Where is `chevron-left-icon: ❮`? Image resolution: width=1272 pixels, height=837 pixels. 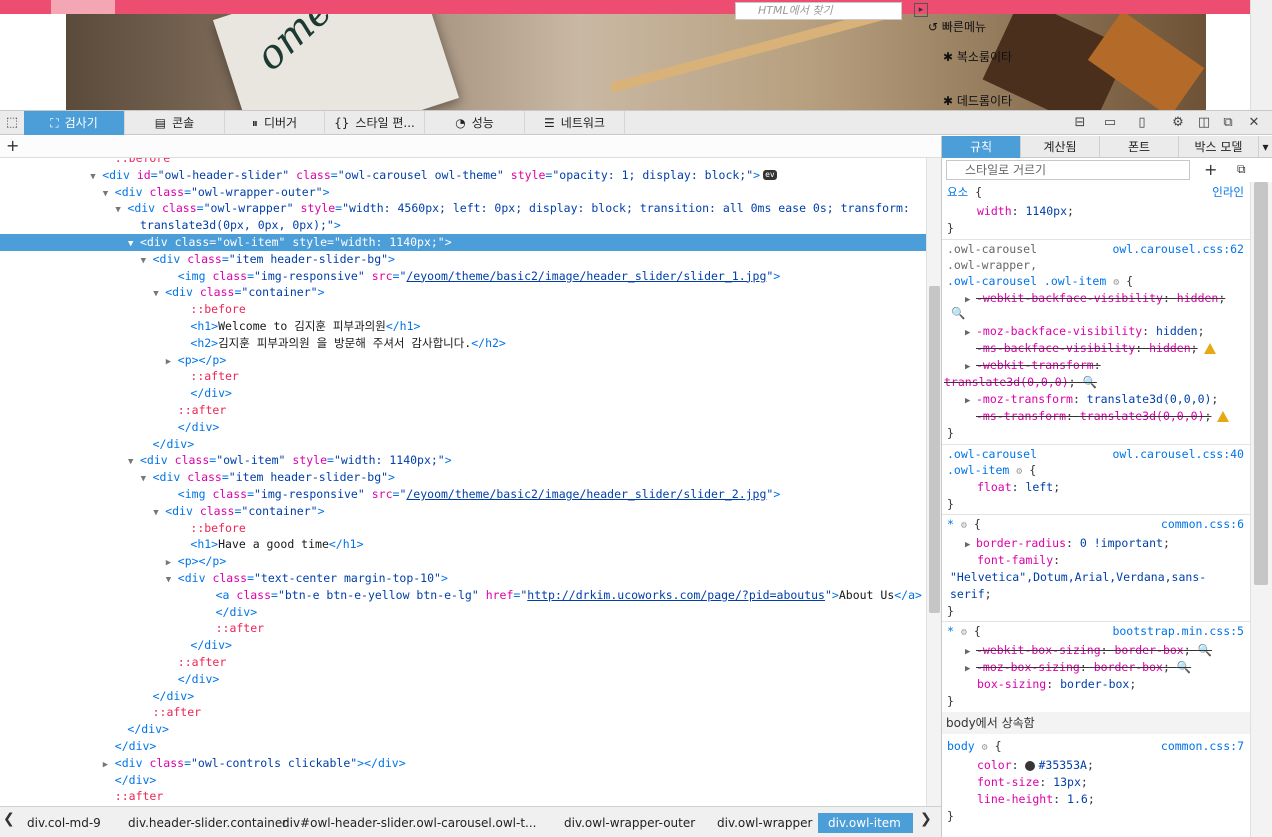 chevron-left-icon: ❮ is located at coordinates (9, 819).